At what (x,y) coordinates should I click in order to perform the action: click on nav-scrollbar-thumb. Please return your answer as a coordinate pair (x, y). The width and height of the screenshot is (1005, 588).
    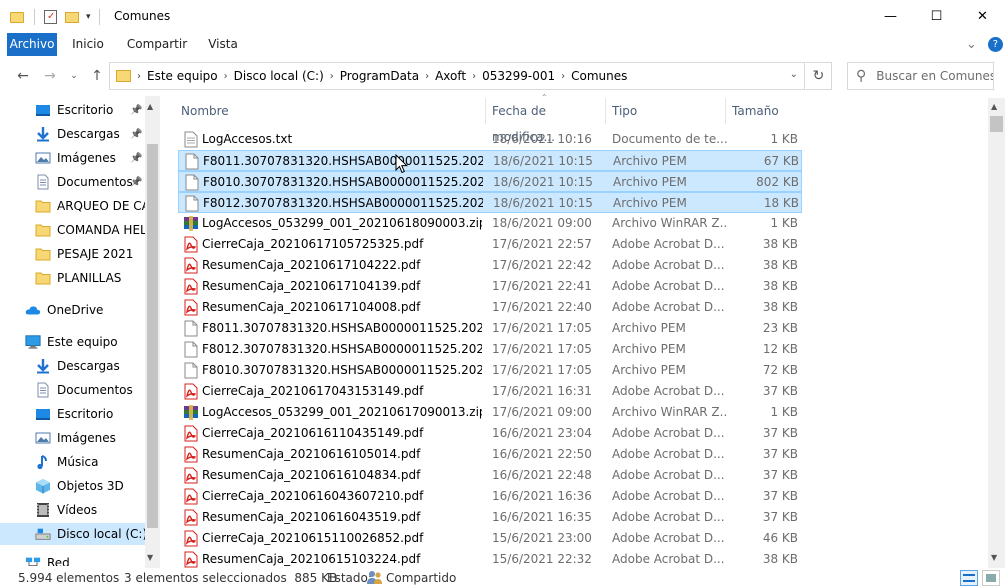
    Looking at the image, I should click on (152, 336).